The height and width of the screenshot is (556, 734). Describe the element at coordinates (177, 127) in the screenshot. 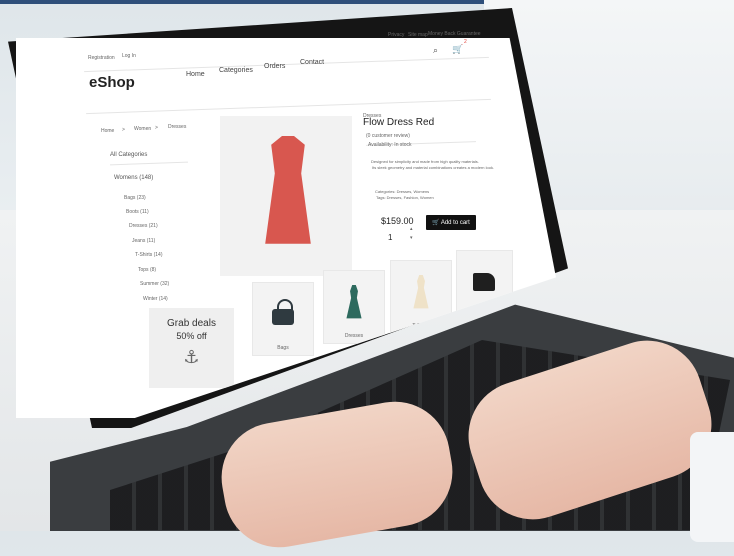

I see `breadcrumb-dresses: Dresses` at that location.